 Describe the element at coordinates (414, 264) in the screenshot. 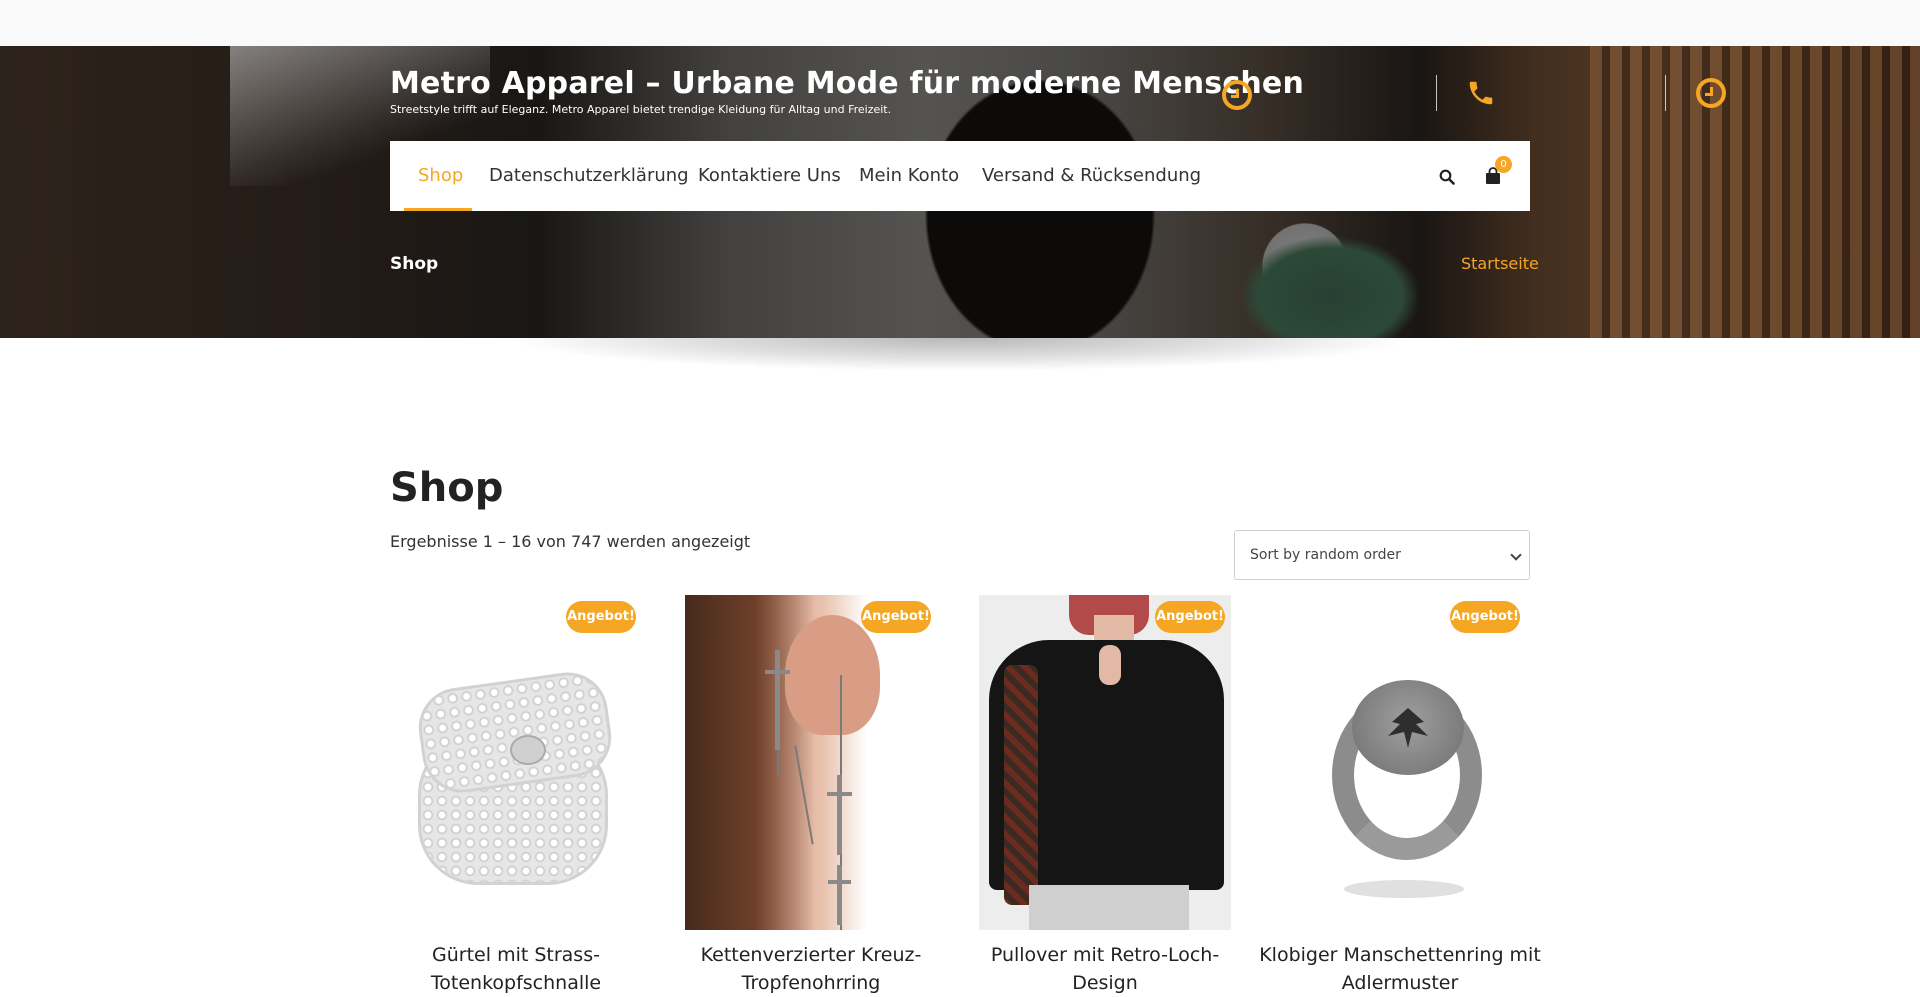

I see `breadcrumb-current: Shop` at that location.